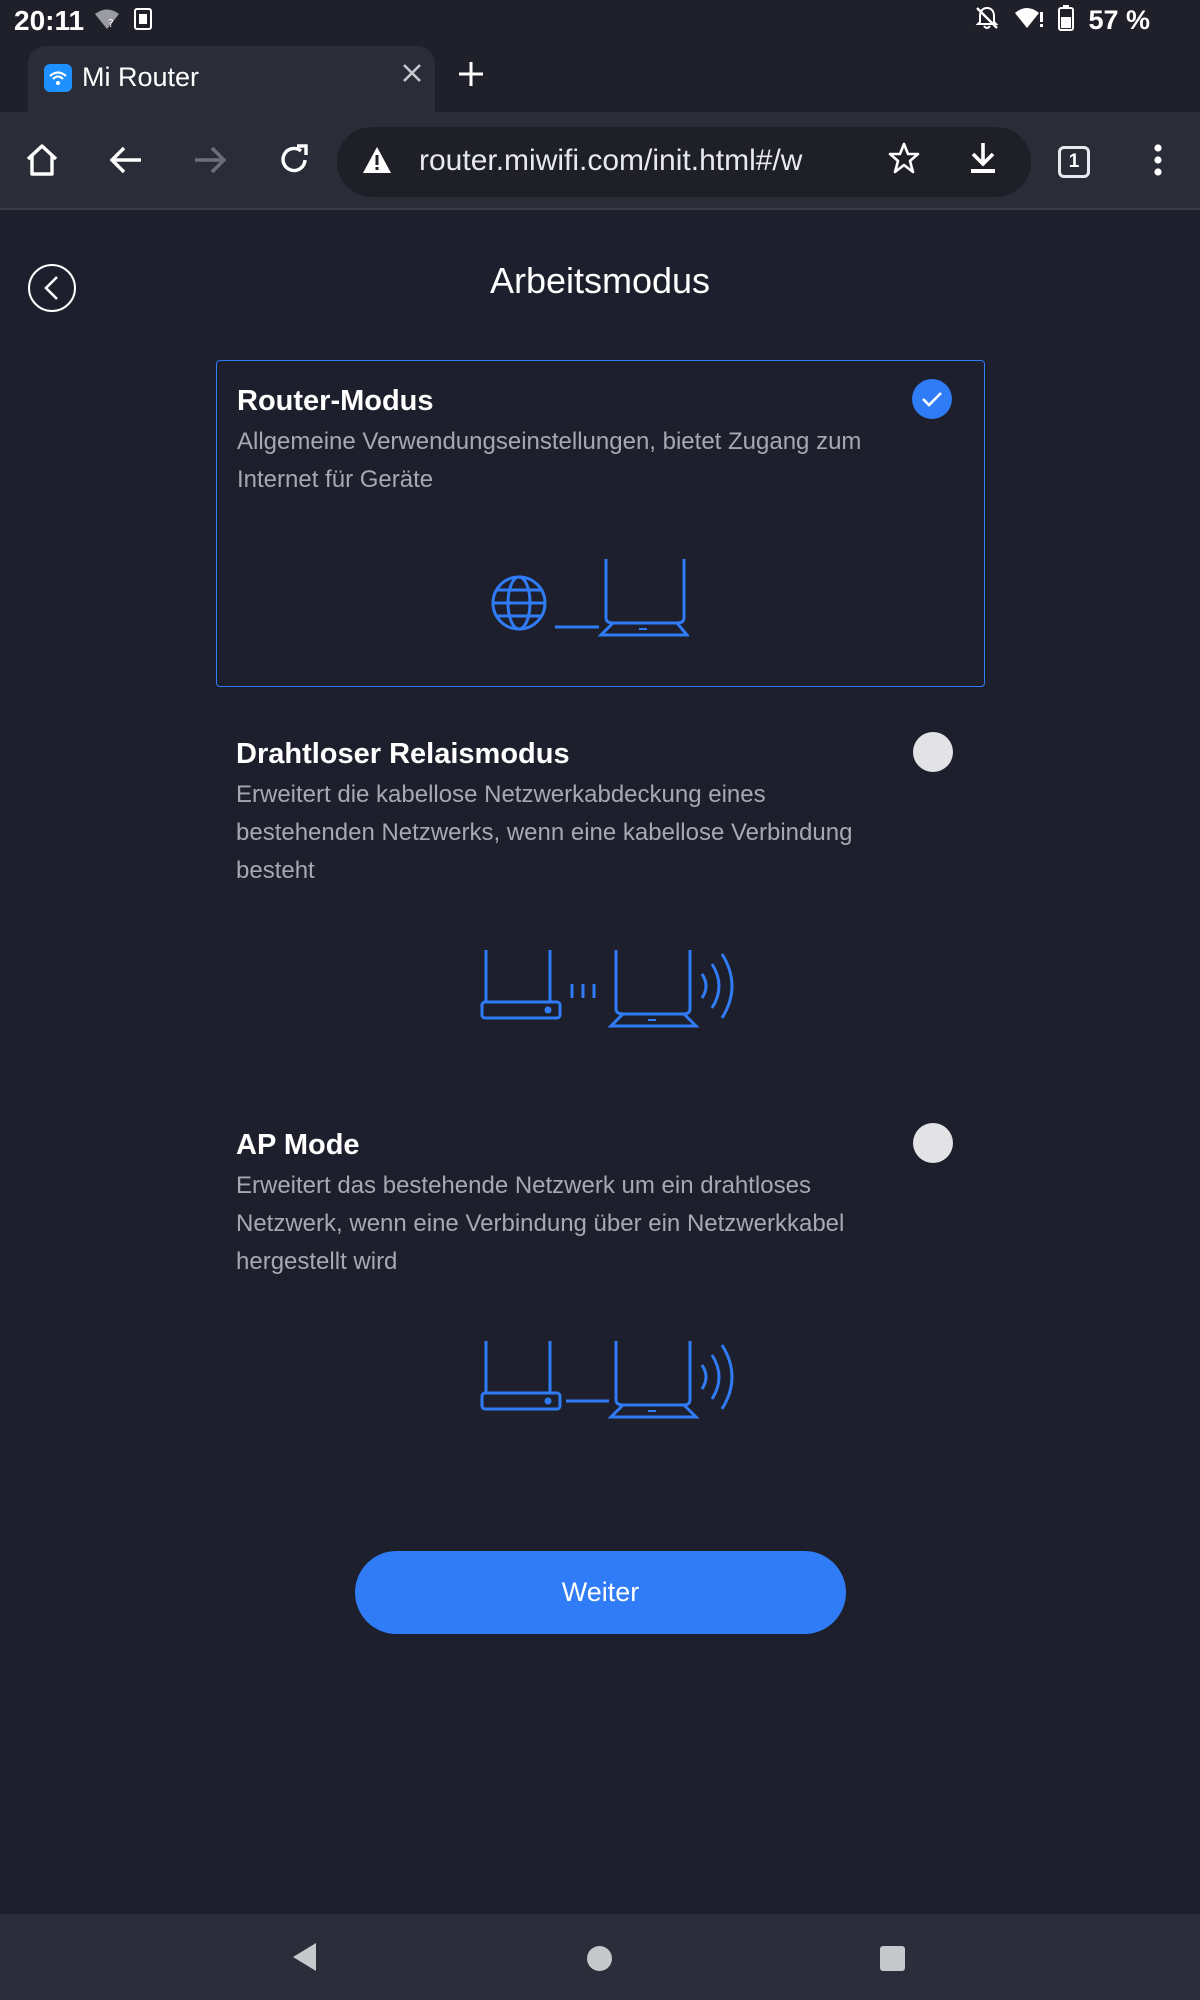  Describe the element at coordinates (932, 399) in the screenshot. I see `radio-selected-checkmark-icon` at that location.